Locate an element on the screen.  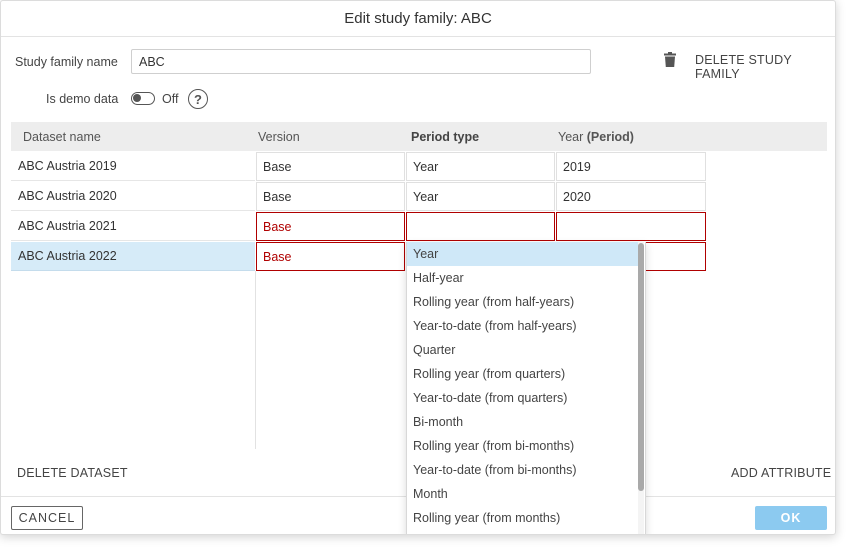
header-year-period: Year (Period) is located at coordinates (596, 137).